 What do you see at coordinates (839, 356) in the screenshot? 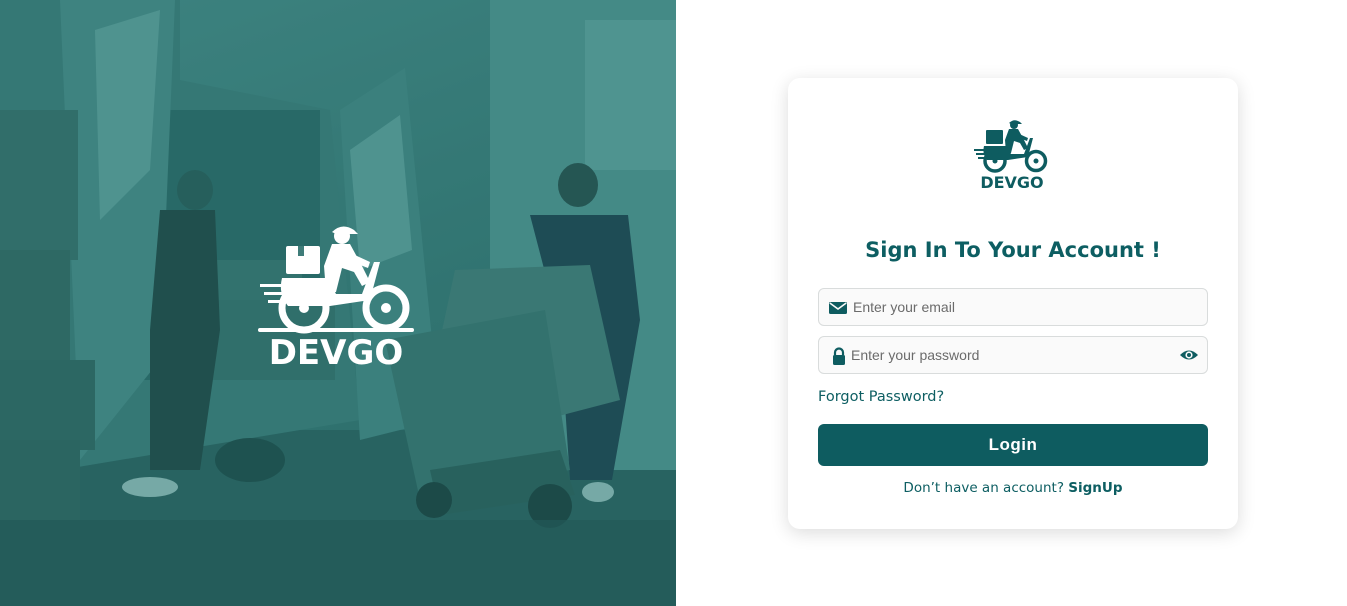
I see `lock-icon` at bounding box center [839, 356].